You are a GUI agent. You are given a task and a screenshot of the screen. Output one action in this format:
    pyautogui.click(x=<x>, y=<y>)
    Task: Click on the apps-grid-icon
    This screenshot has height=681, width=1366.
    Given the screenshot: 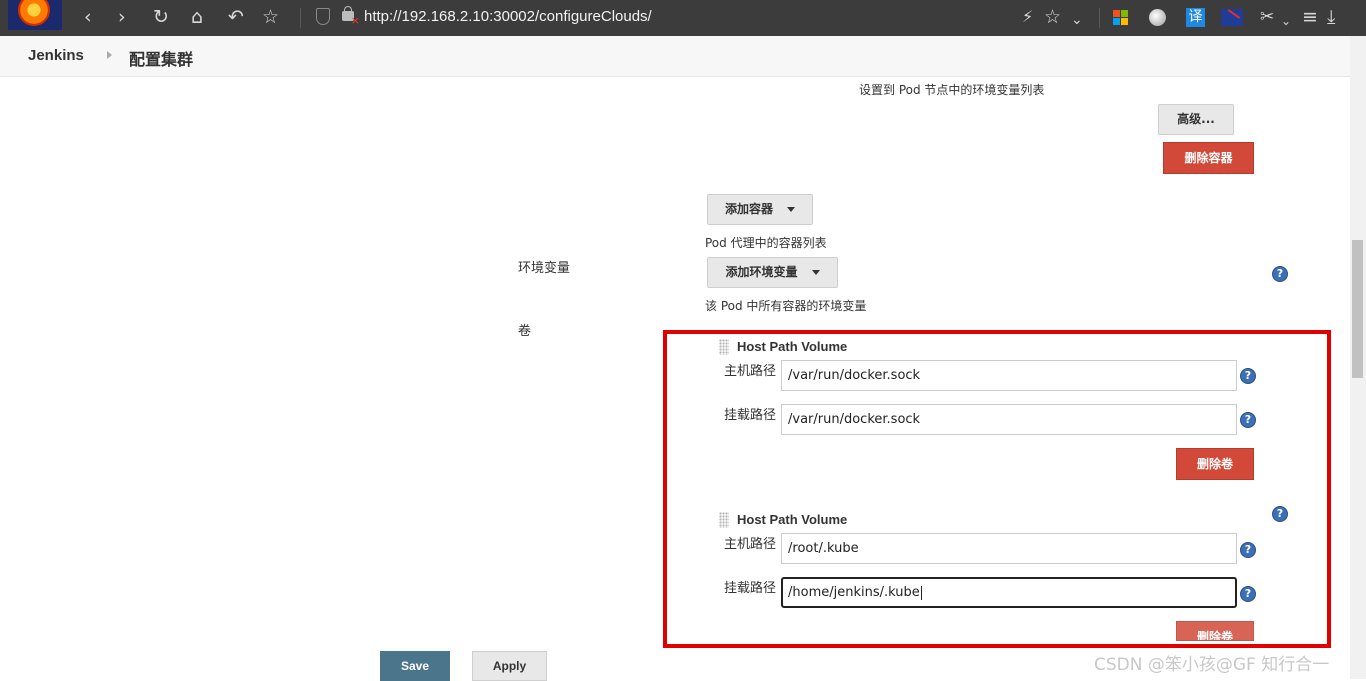 What is the action you would take?
    pyautogui.click(x=1120, y=17)
    